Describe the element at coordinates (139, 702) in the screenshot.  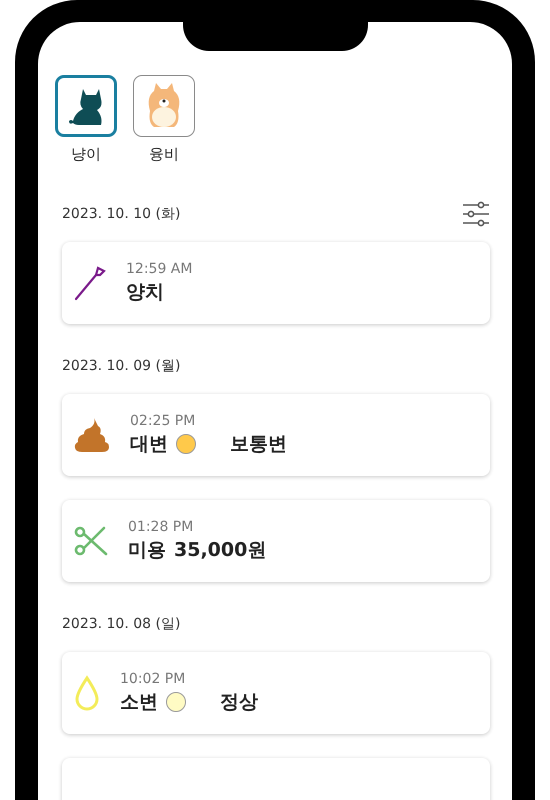
I see `record-title: 소변` at that location.